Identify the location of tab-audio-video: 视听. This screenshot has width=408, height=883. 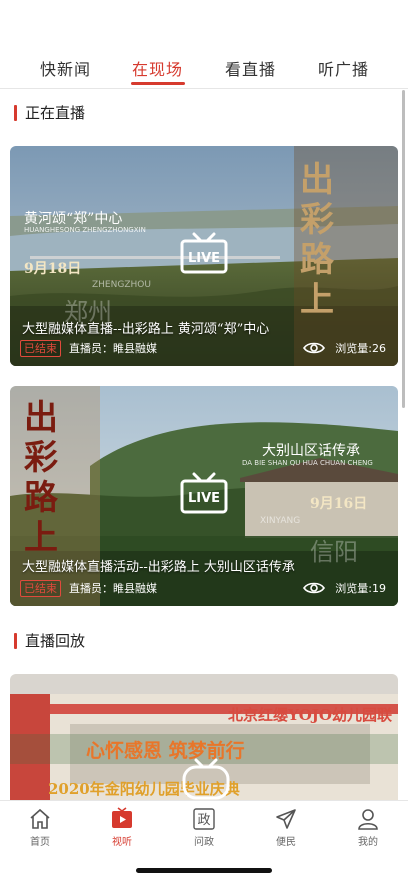
(122, 827).